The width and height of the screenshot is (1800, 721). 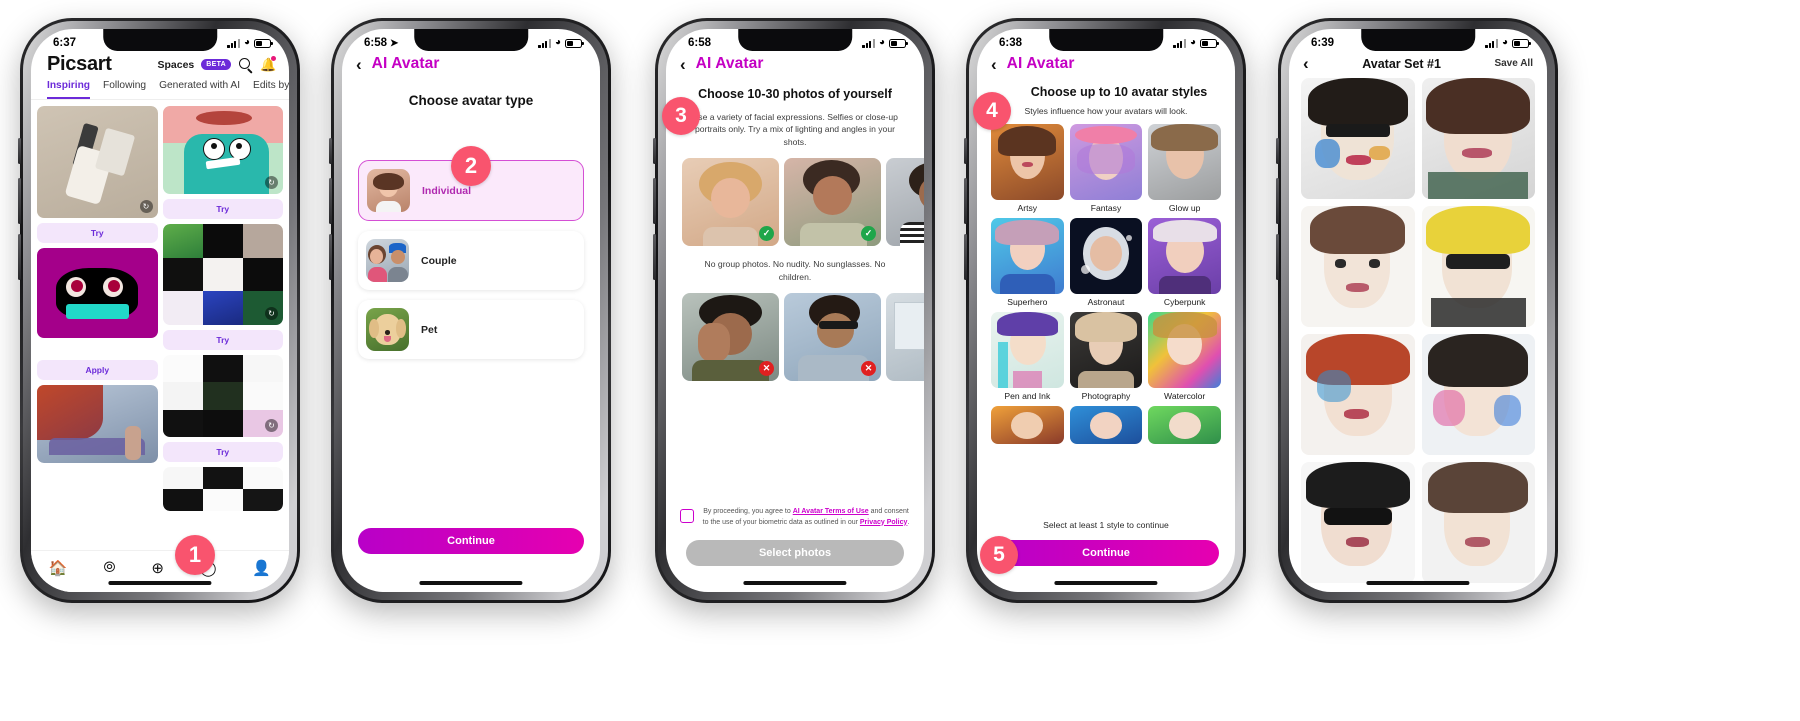 What do you see at coordinates (195, 555) in the screenshot?
I see `step-badge-1: 1` at bounding box center [195, 555].